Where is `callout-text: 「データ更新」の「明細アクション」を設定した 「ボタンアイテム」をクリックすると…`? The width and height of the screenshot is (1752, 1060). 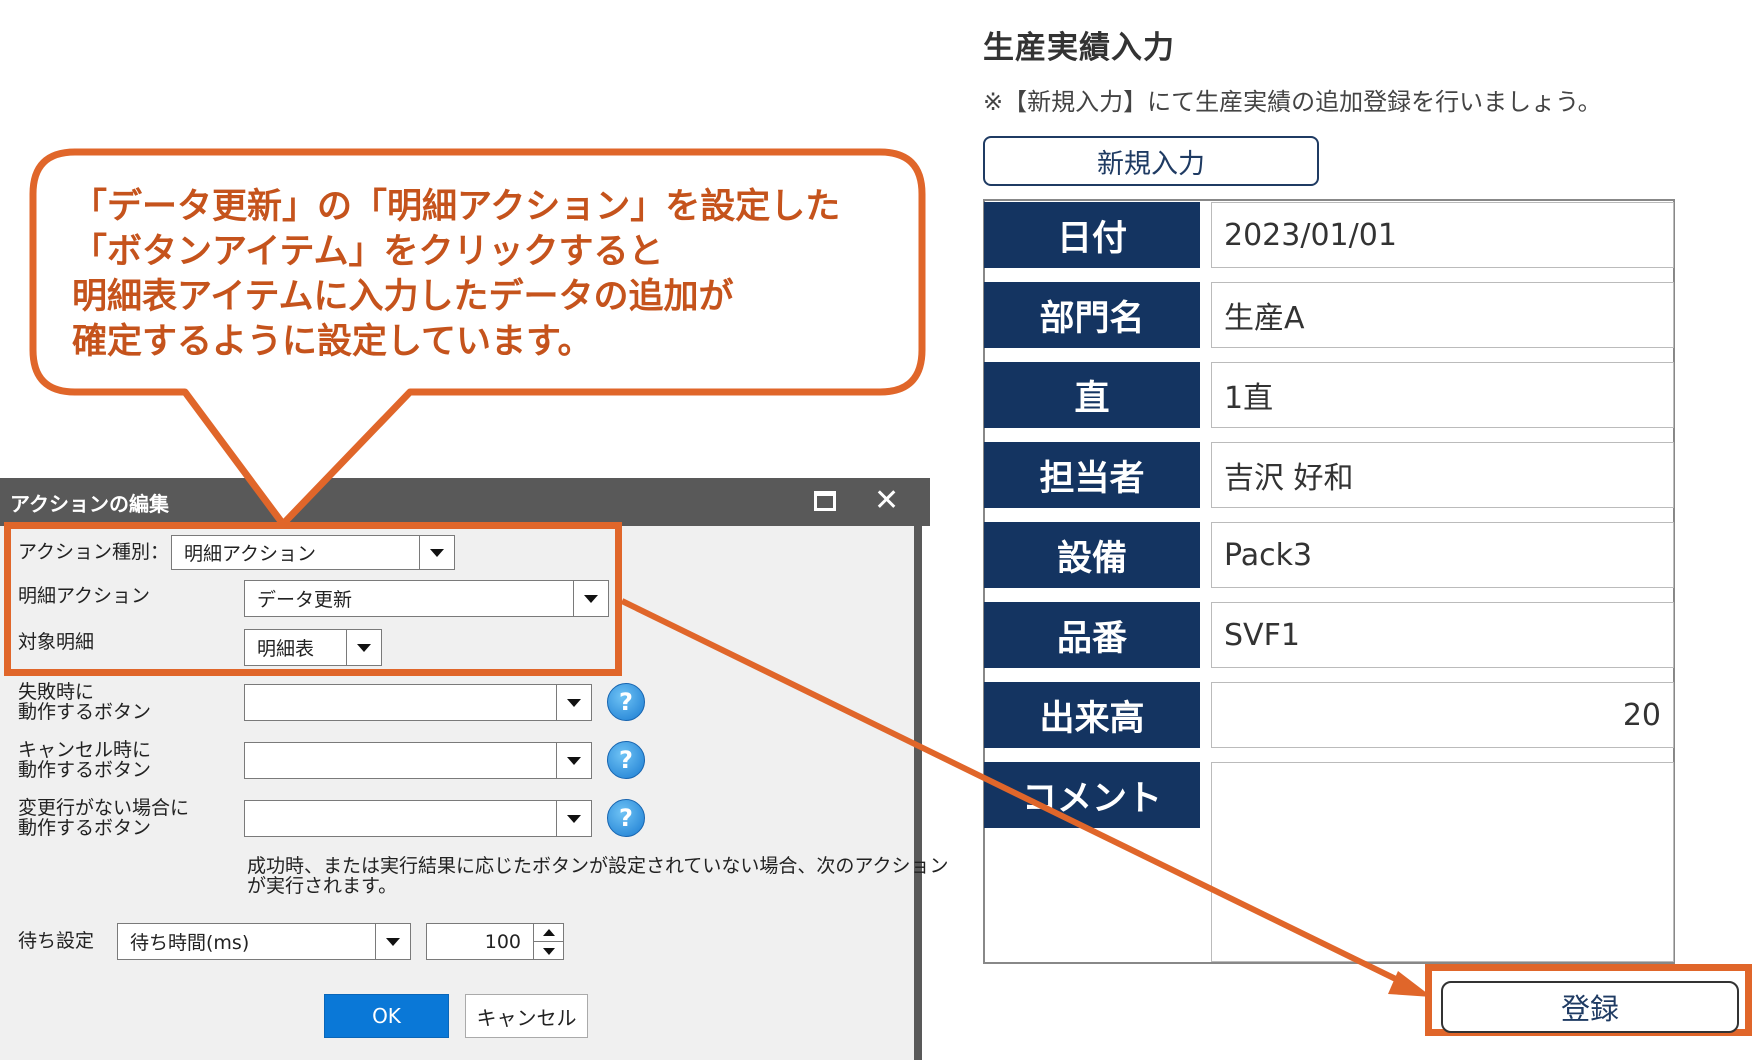
callout-text: 「データ更新」の「明細アクション」を設定した 「ボタンアイテム」をクリックすると… is located at coordinates (502, 275).